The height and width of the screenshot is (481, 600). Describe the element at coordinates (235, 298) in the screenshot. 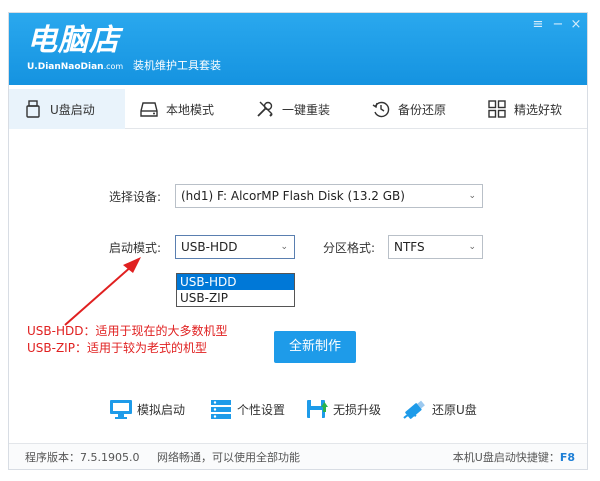

I see `boot-mode-option-usb-zip: USB-ZIP` at that location.